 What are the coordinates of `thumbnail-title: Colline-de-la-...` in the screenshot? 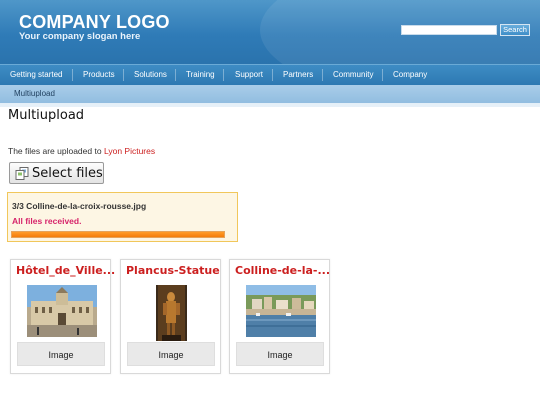 It's located at (282, 270).